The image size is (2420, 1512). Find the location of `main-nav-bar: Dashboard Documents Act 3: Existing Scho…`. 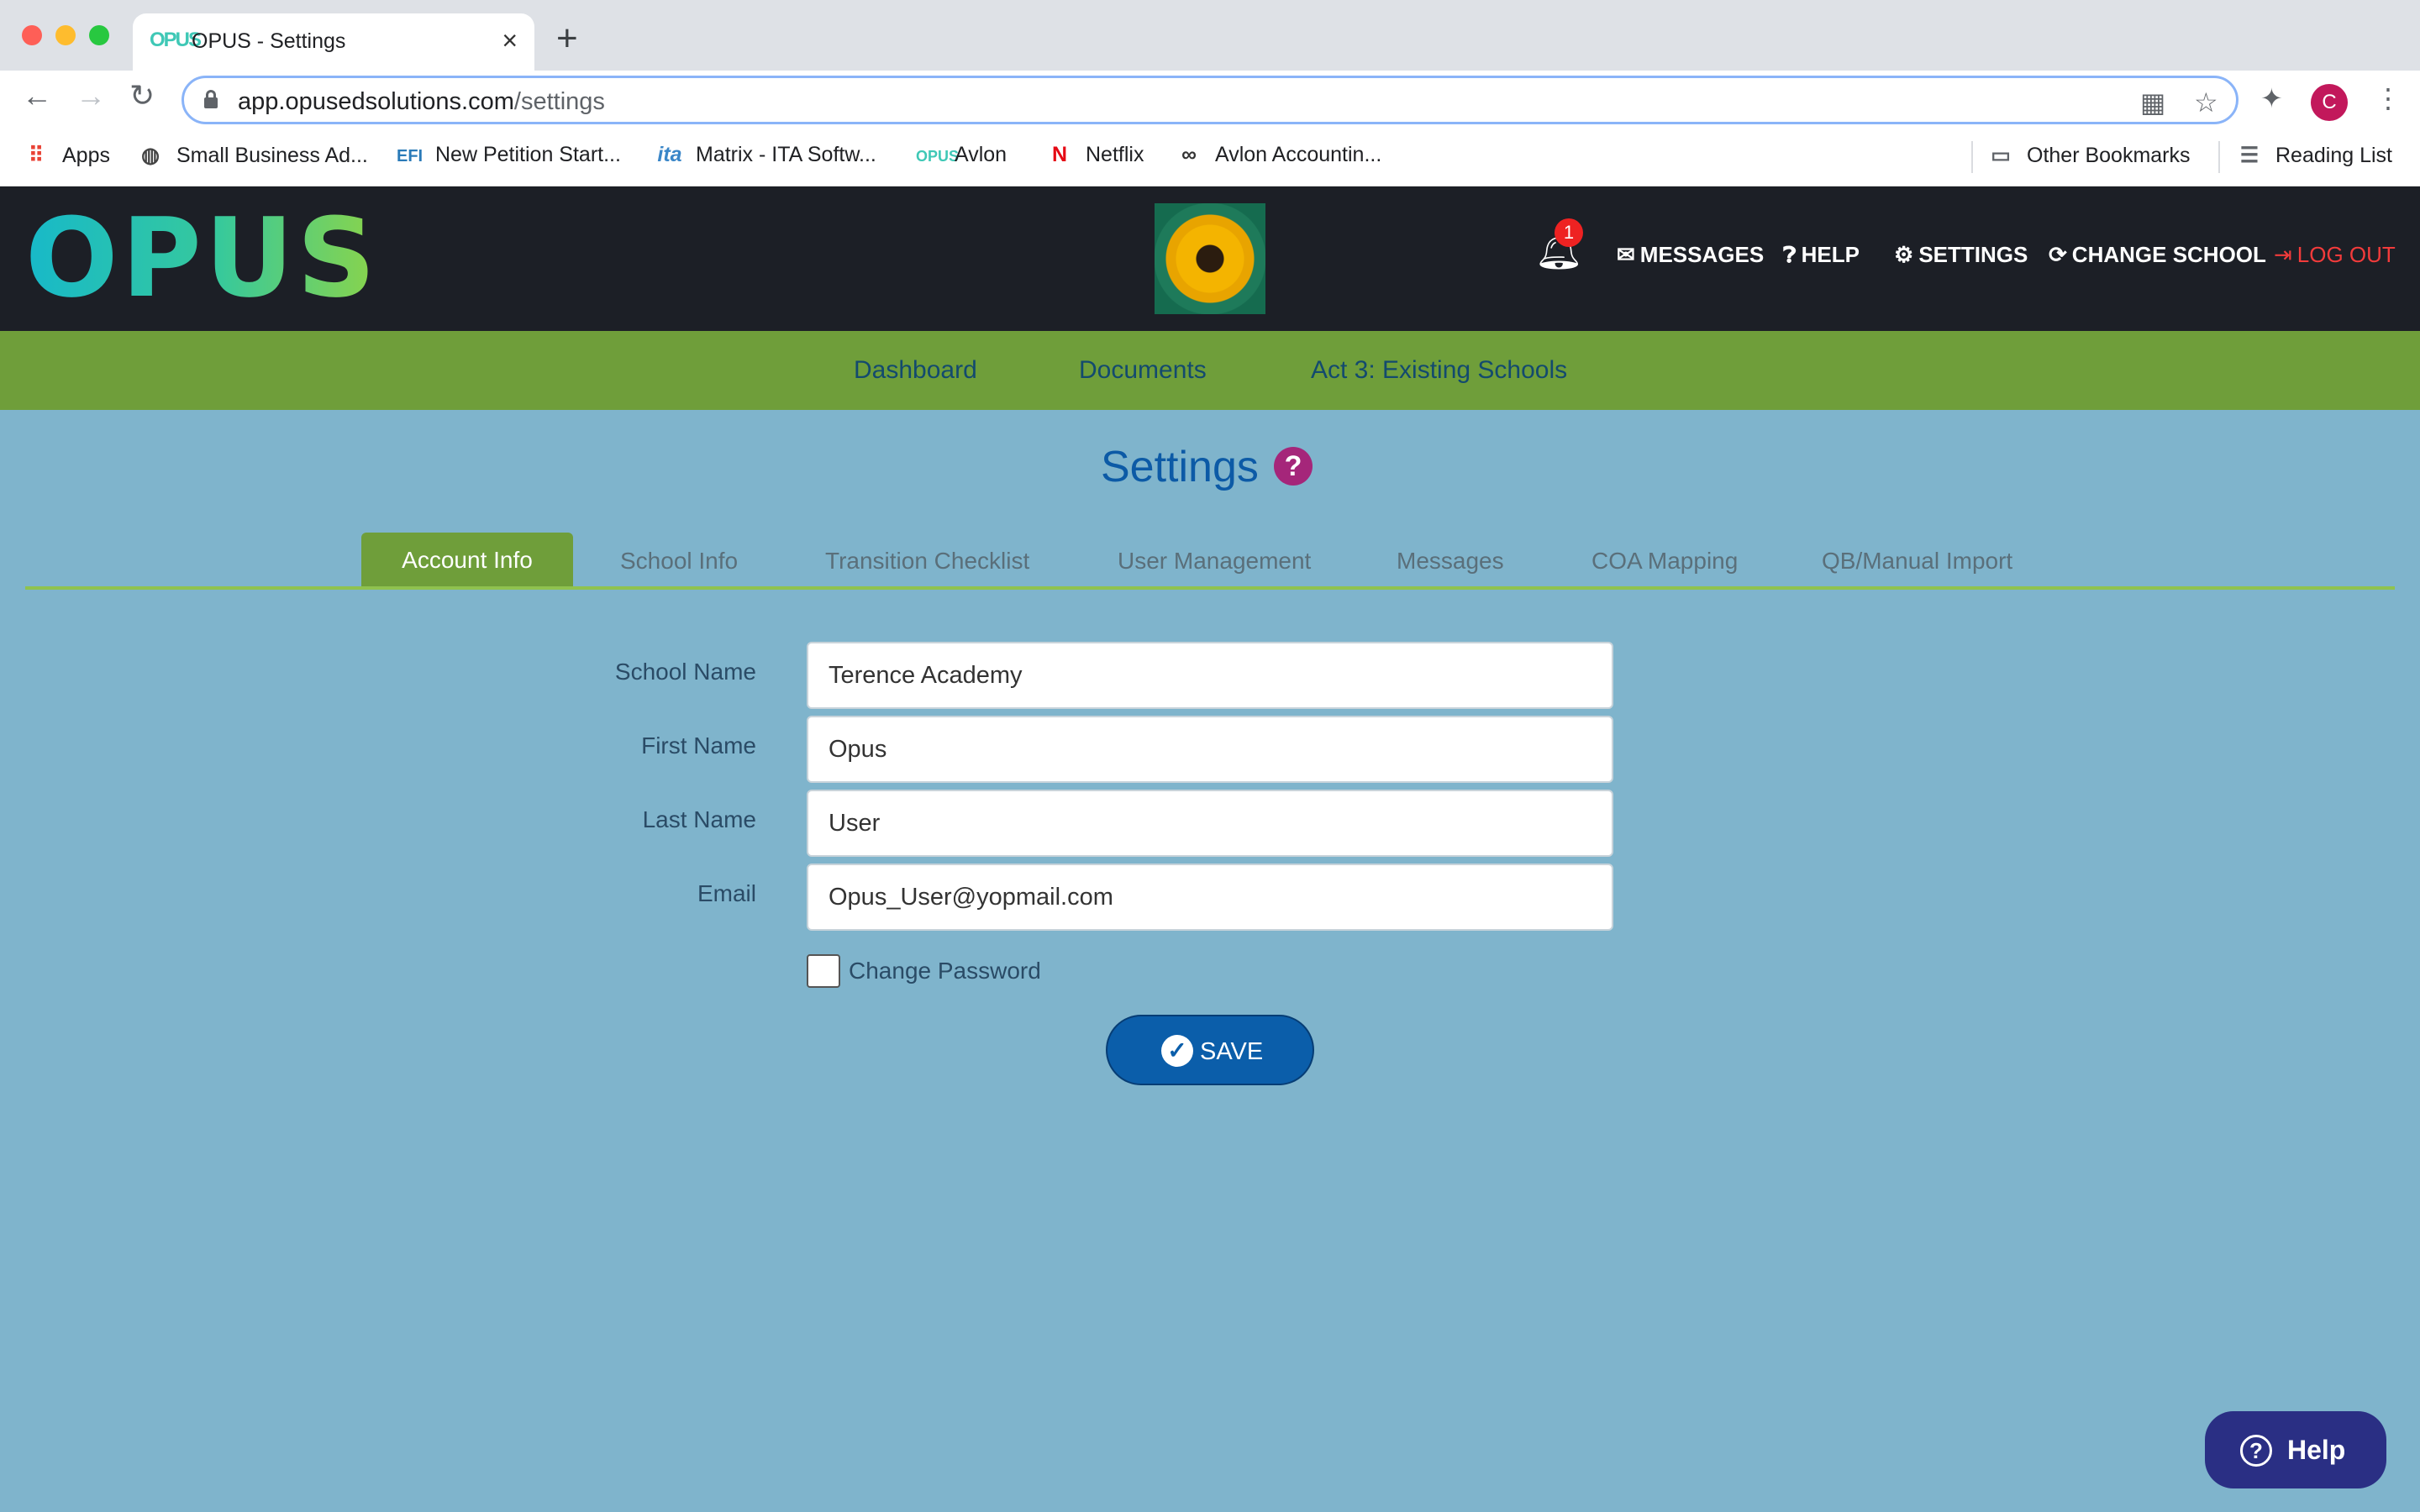

main-nav-bar: Dashboard Documents Act 3: Existing Scho… is located at coordinates (1210, 370).